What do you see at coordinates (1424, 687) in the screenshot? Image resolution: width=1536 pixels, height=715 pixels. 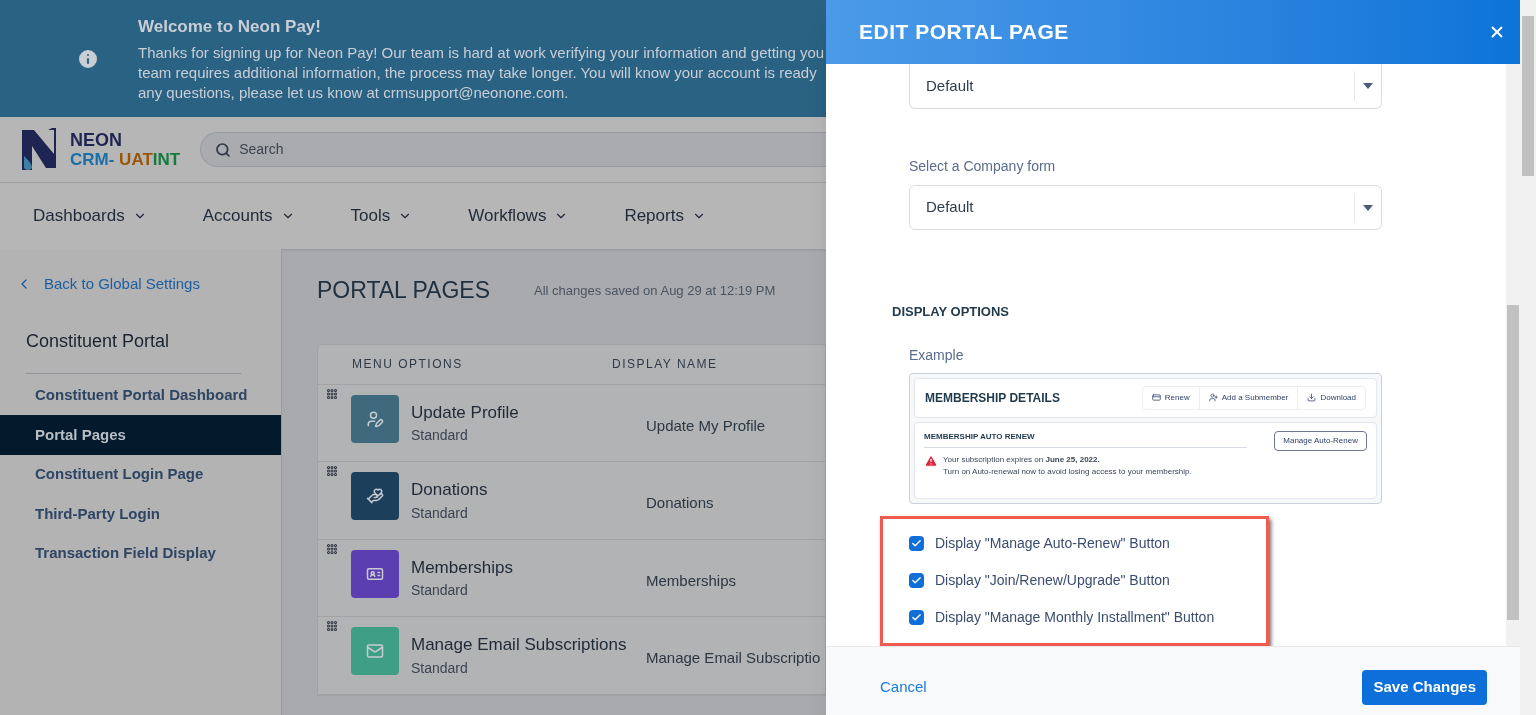 I see `save-button: Save Changes` at bounding box center [1424, 687].